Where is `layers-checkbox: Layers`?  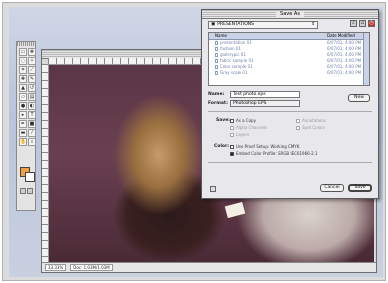
layers-checkbox: Layers is located at coordinates (239, 134).